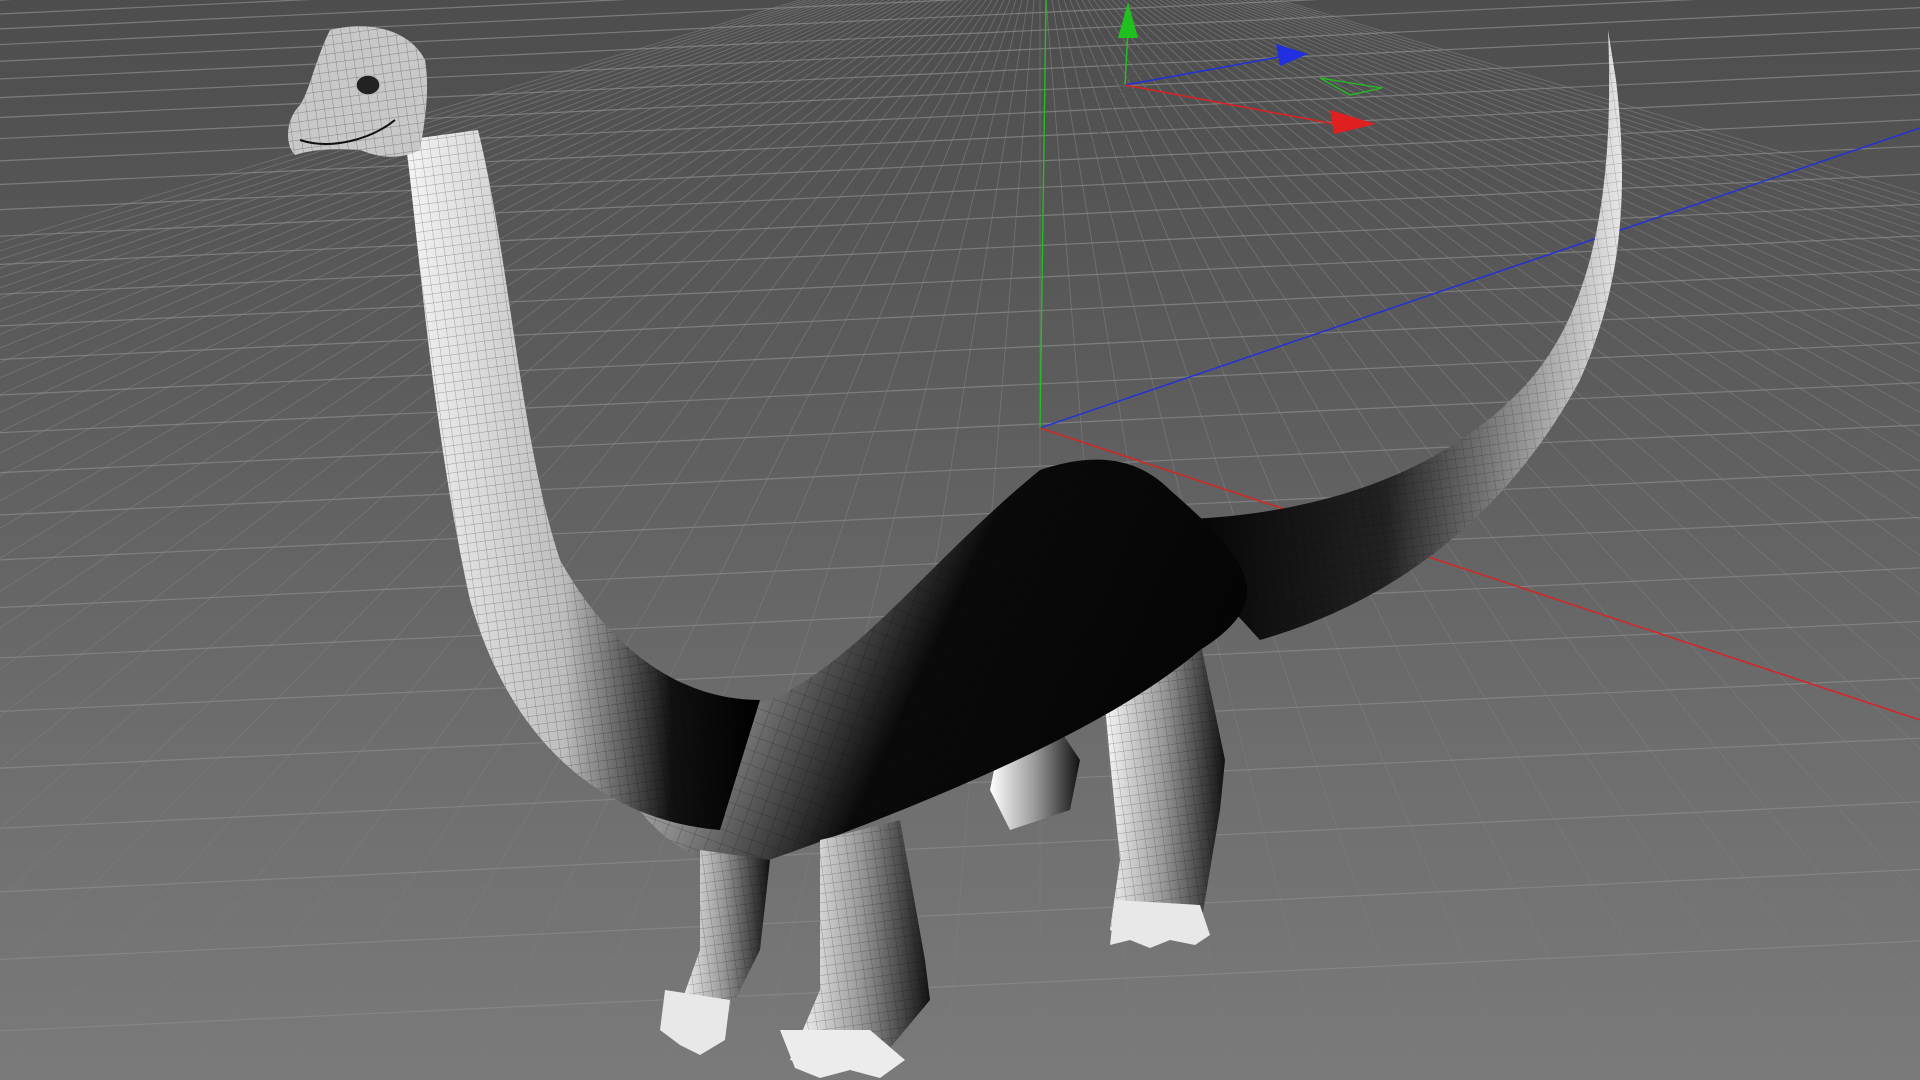 The image size is (1920, 1080). What do you see at coordinates (1292, 55) in the screenshot?
I see `gizmo-z-arrow-icon` at bounding box center [1292, 55].